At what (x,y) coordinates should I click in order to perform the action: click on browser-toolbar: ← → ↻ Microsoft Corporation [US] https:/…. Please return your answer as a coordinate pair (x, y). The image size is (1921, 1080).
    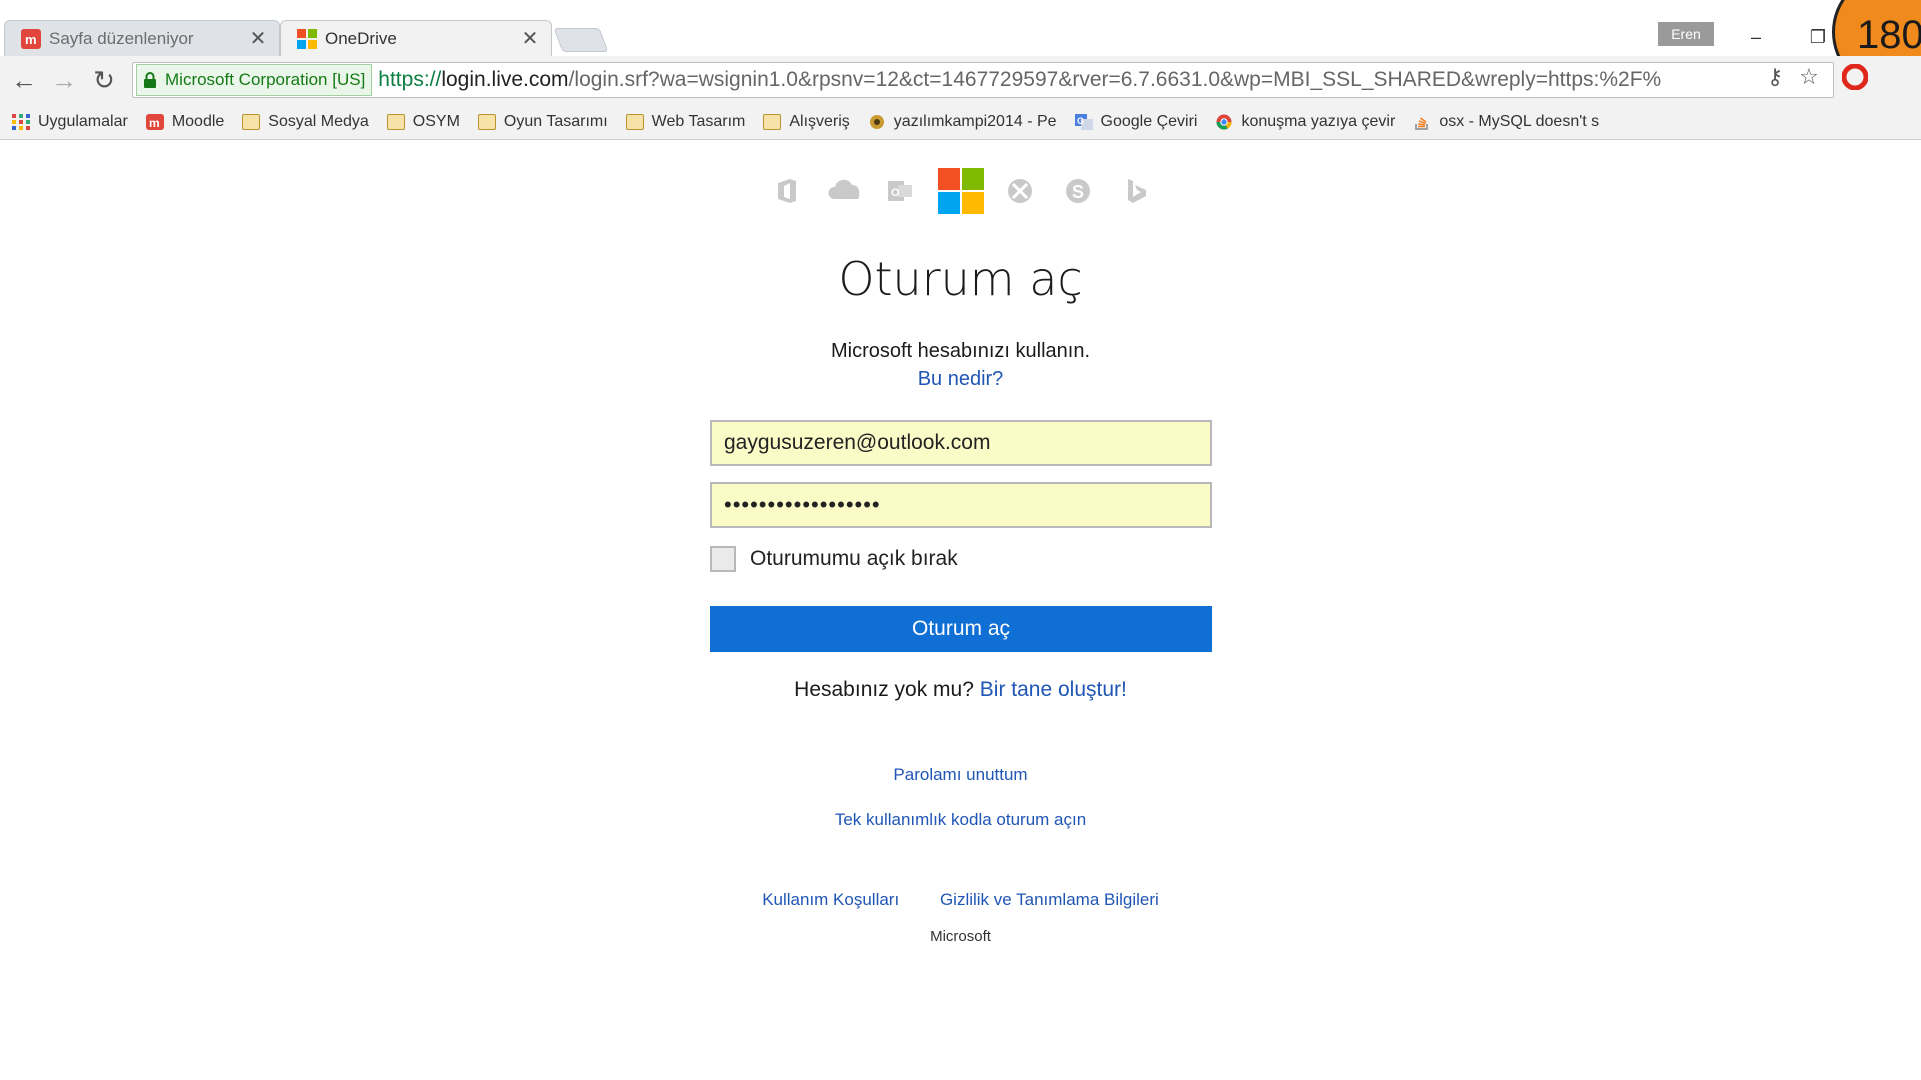
    Looking at the image, I should click on (960, 80).